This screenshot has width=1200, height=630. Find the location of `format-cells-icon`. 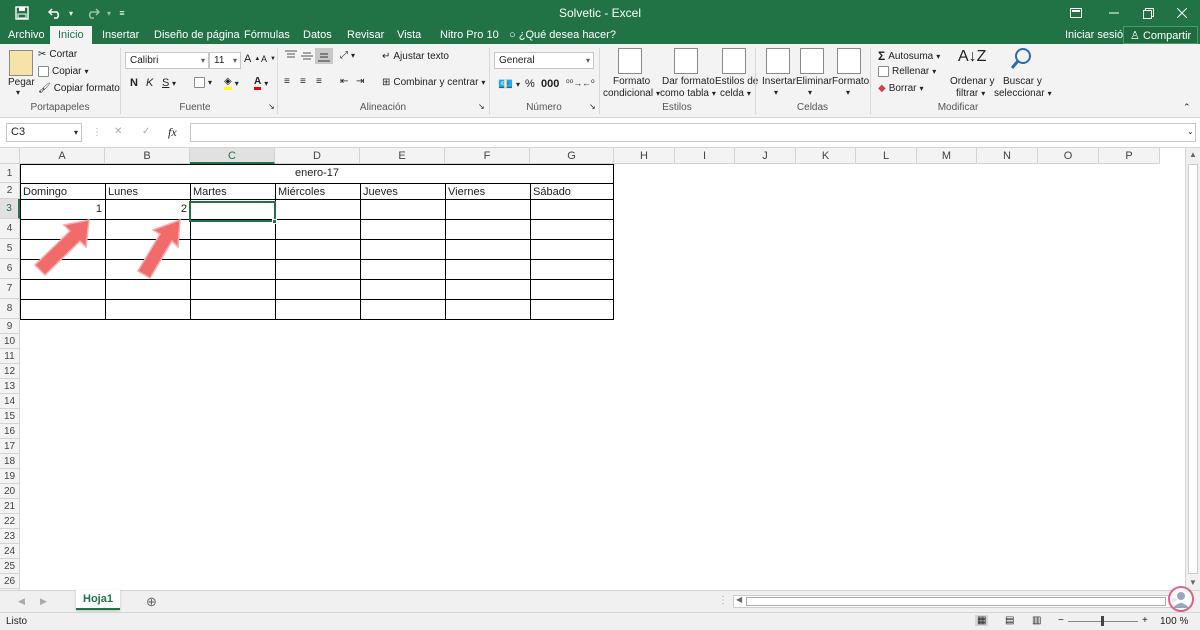

format-cells-icon is located at coordinates (849, 61).